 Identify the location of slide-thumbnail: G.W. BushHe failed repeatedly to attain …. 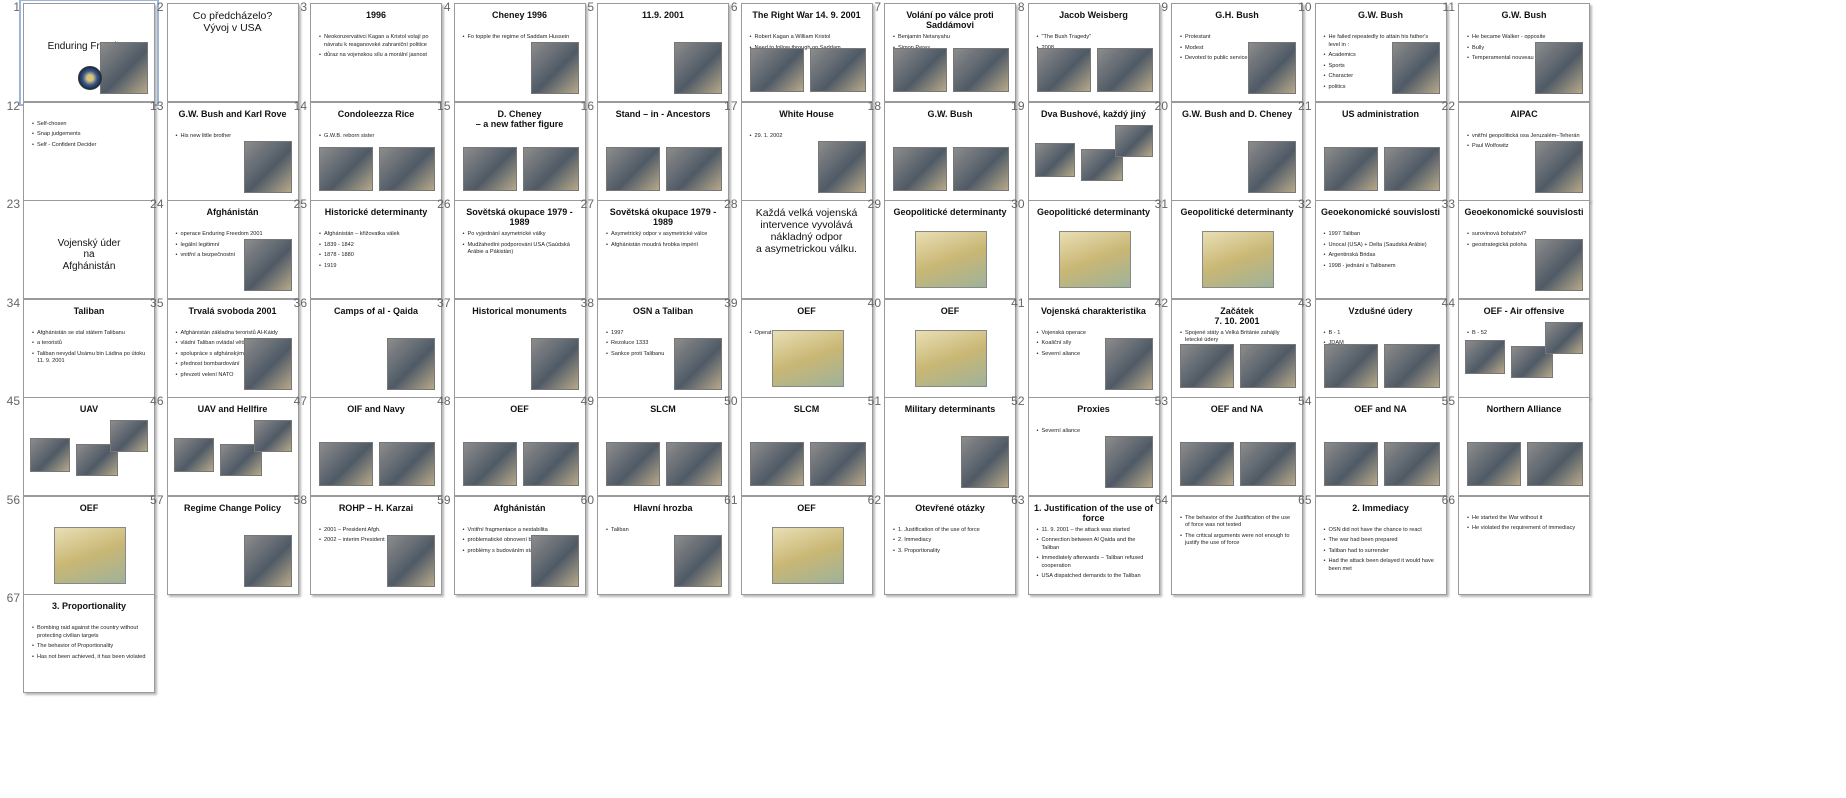
(1380, 52).